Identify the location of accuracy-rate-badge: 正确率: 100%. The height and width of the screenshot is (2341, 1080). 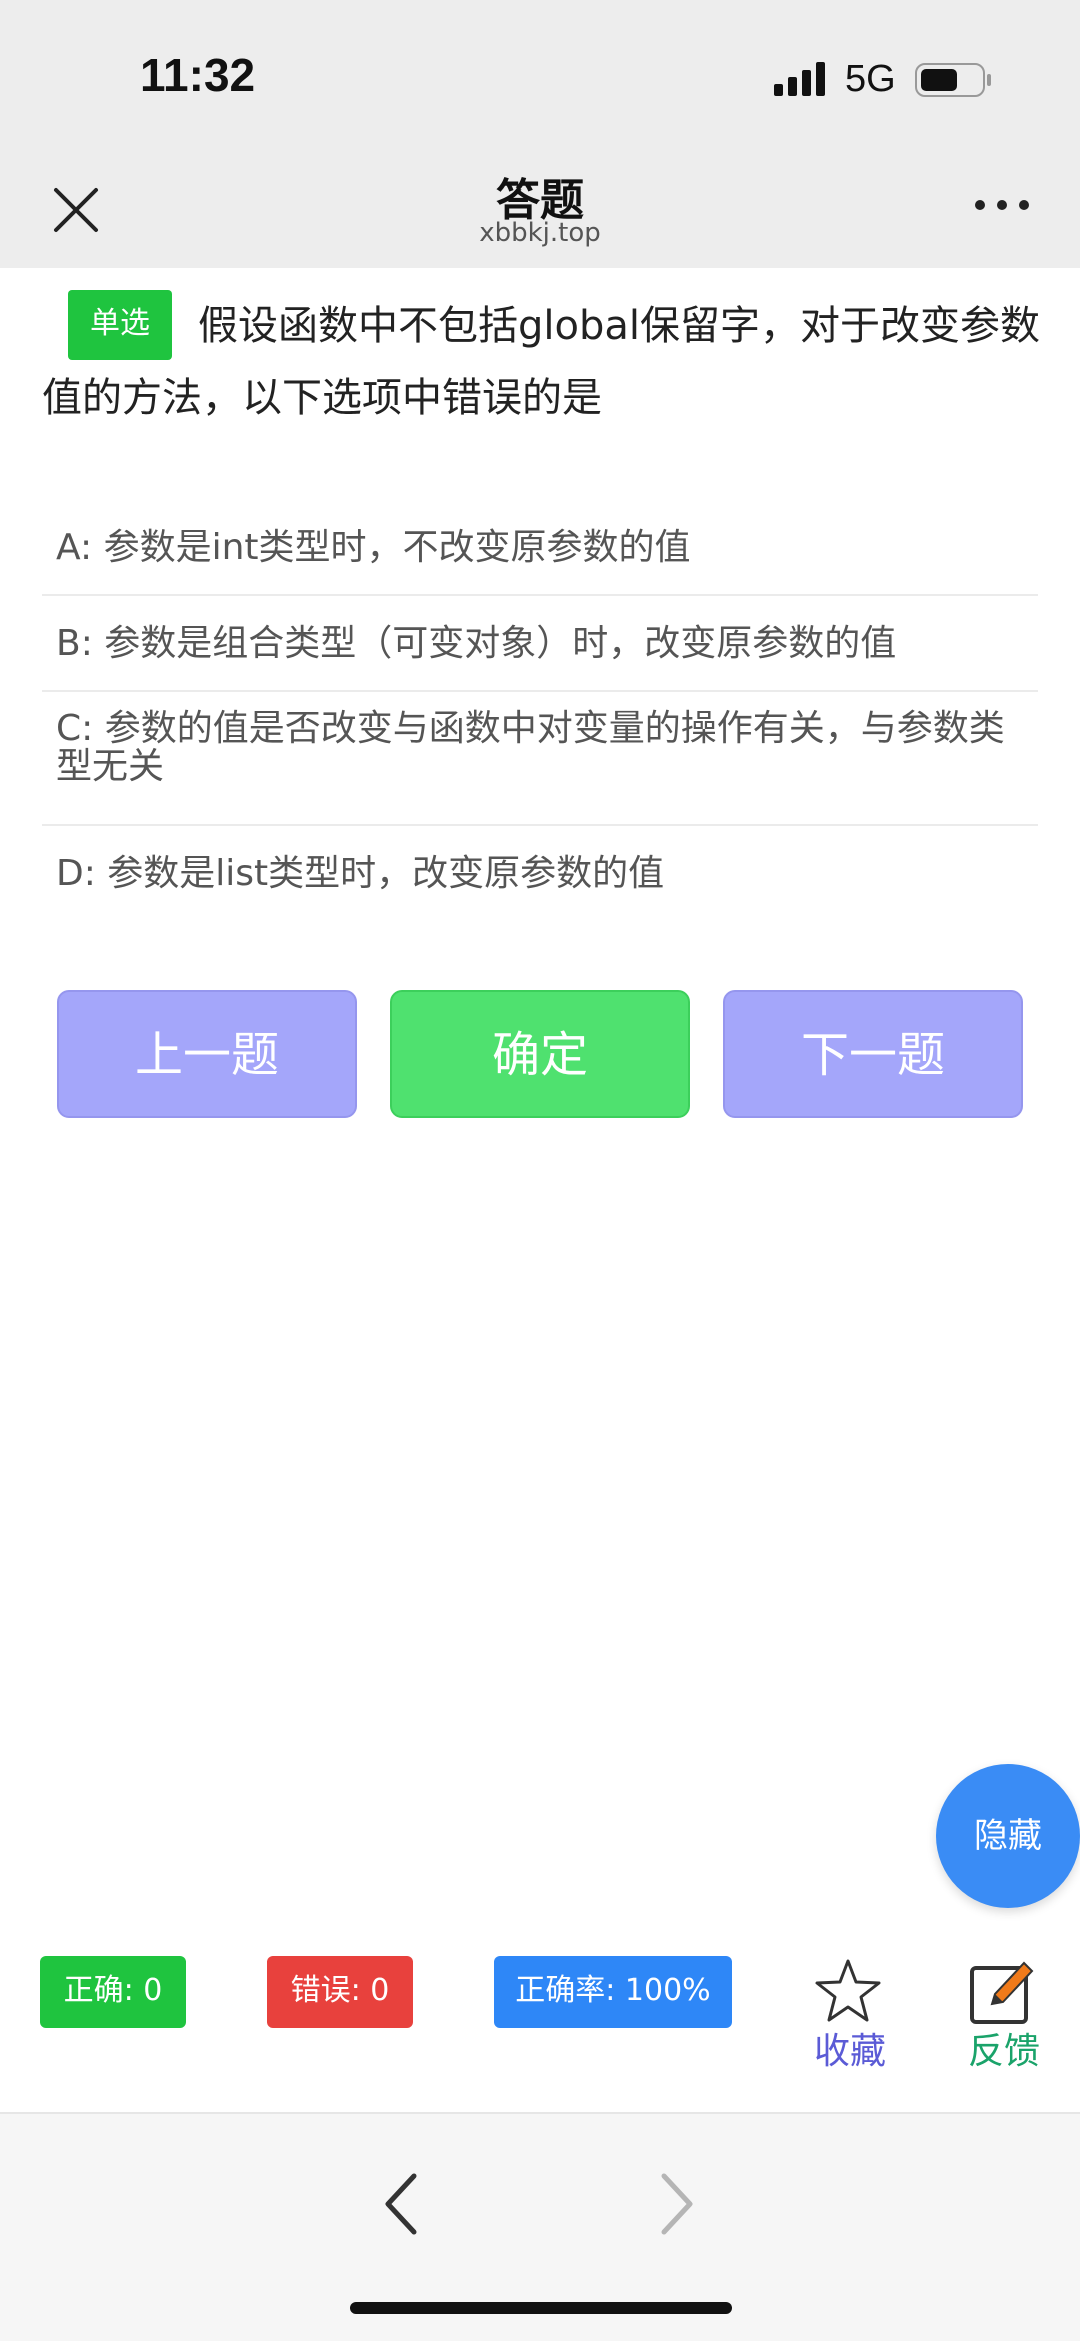
(613, 1992).